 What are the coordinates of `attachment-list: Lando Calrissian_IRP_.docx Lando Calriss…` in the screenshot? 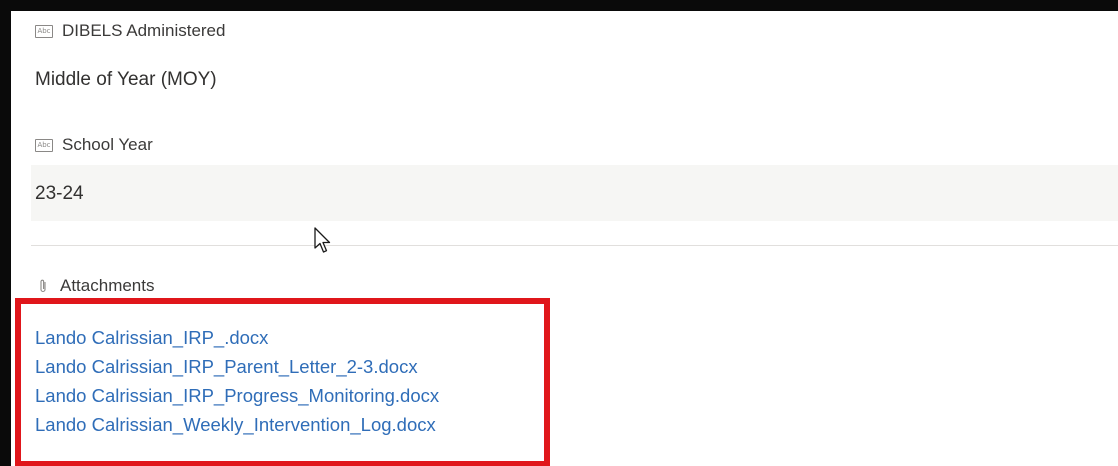 It's located at (237, 381).